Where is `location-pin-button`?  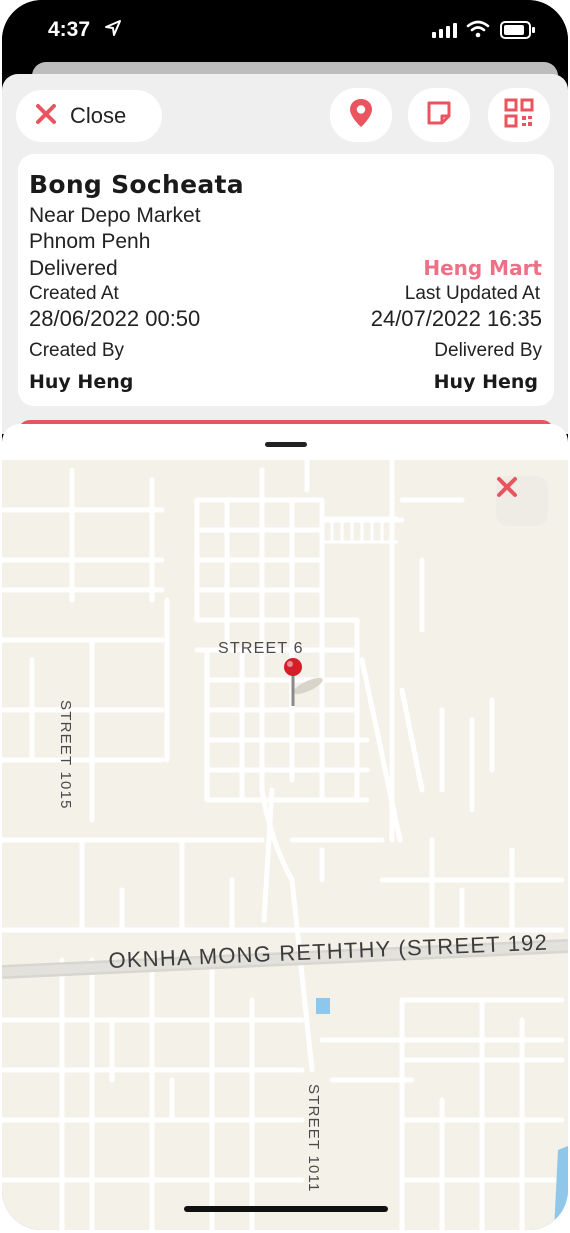 location-pin-button is located at coordinates (361, 115).